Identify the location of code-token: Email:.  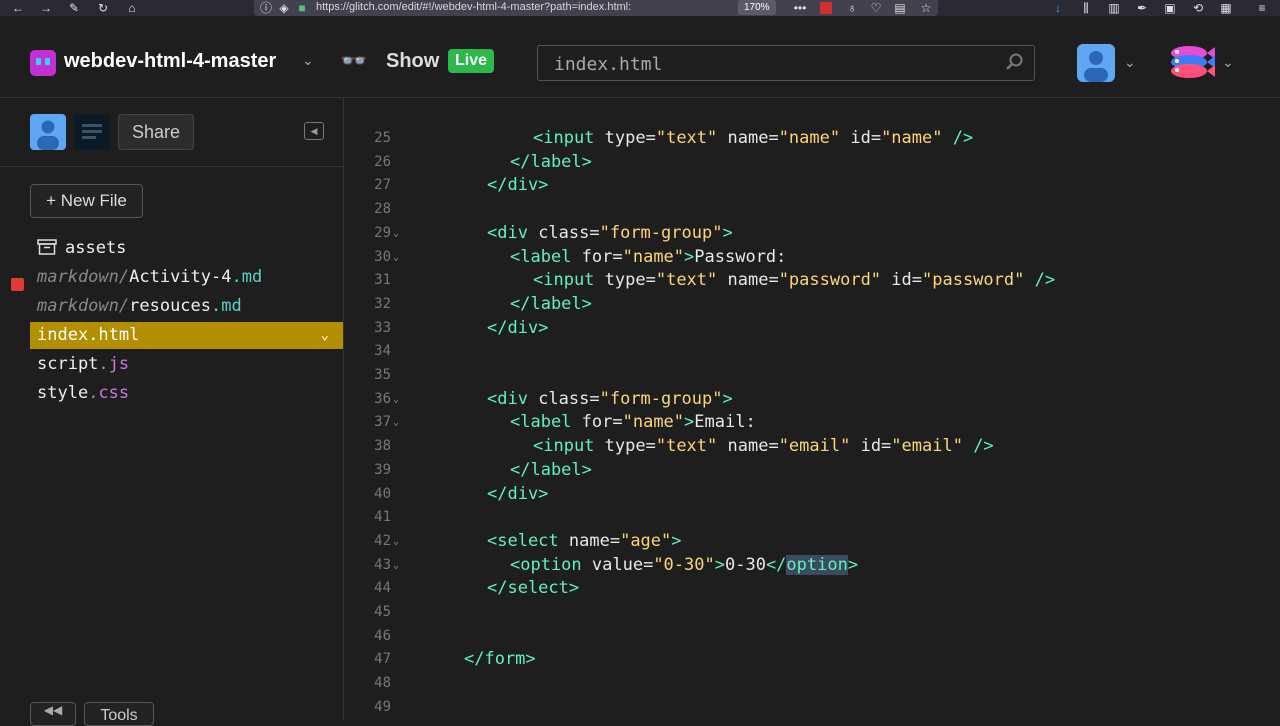
(725, 422).